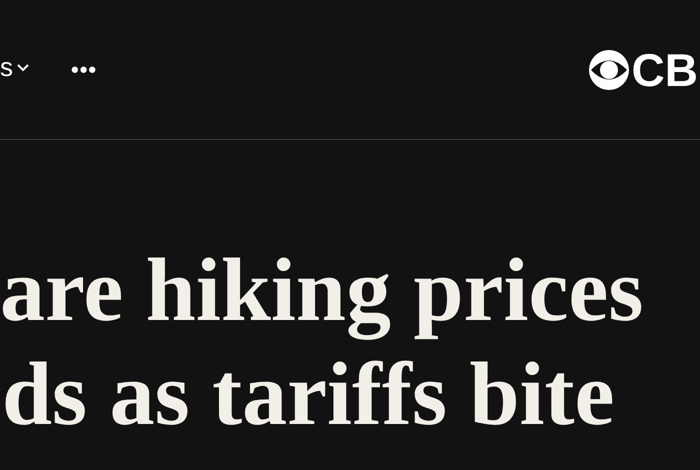  I want to click on nav-menu-button: s, so click(14, 69).